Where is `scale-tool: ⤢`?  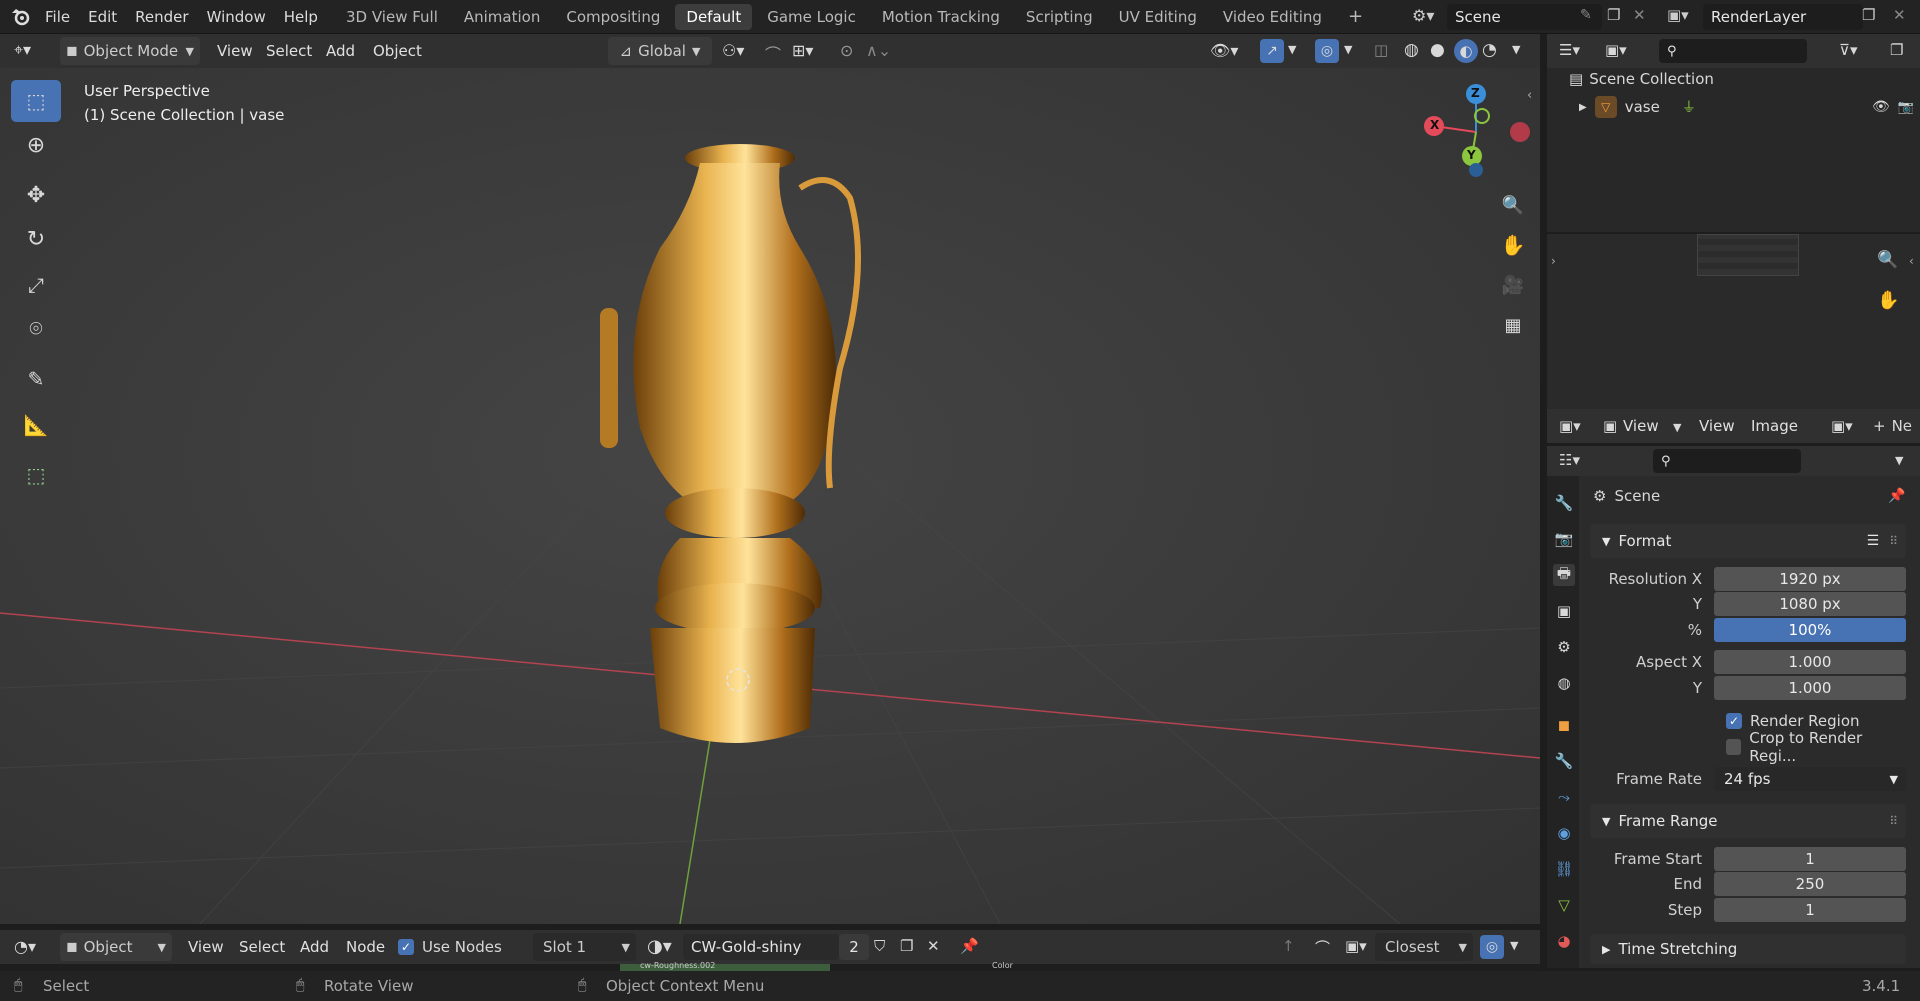
scale-tool: ⤢ is located at coordinates (36, 285).